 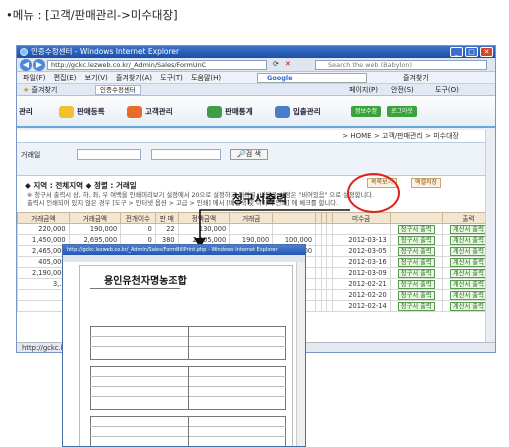 What do you see at coordinates (416, 78) in the screenshot?
I see `toolbar-favorites: 즐겨찾기` at bounding box center [416, 78].